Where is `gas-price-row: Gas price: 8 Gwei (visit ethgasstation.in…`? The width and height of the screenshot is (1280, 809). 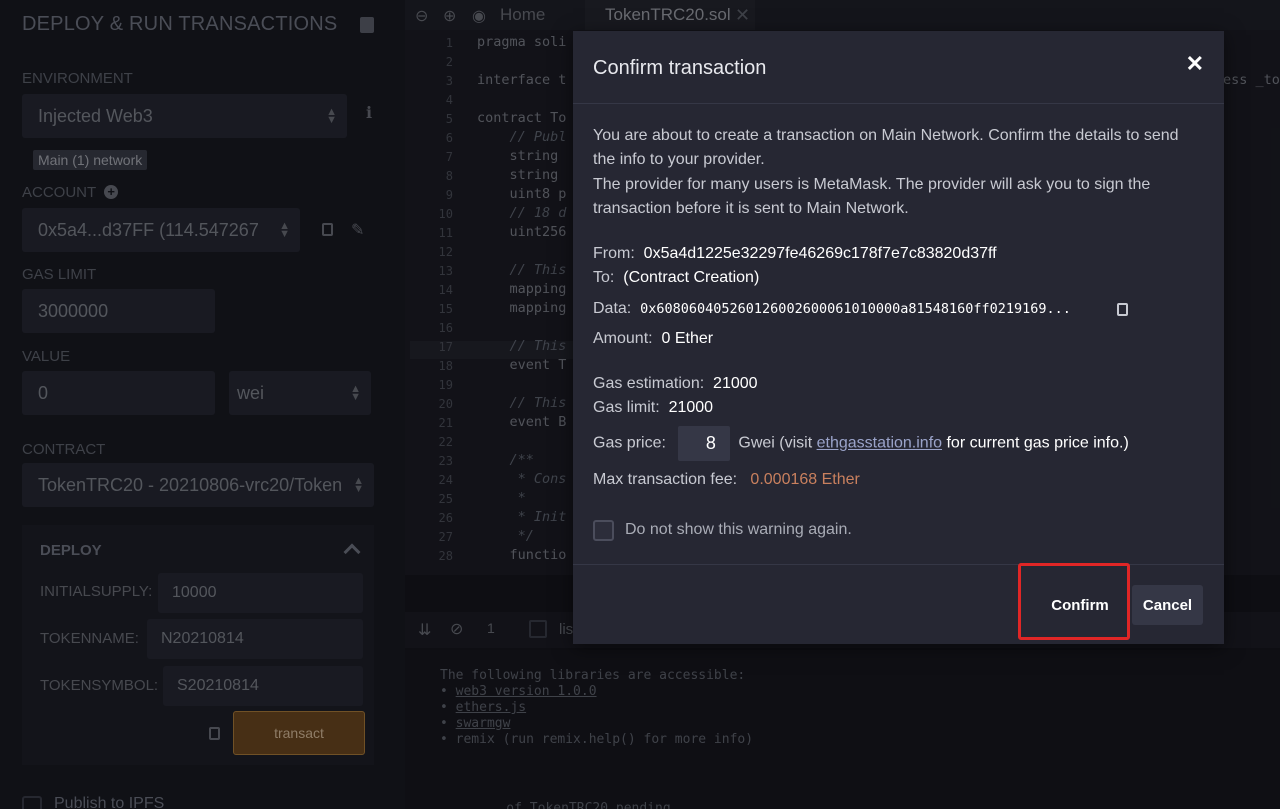
gas-price-row: Gas price: 8 Gwei (visit ethgasstation.in… is located at coordinates (861, 443).